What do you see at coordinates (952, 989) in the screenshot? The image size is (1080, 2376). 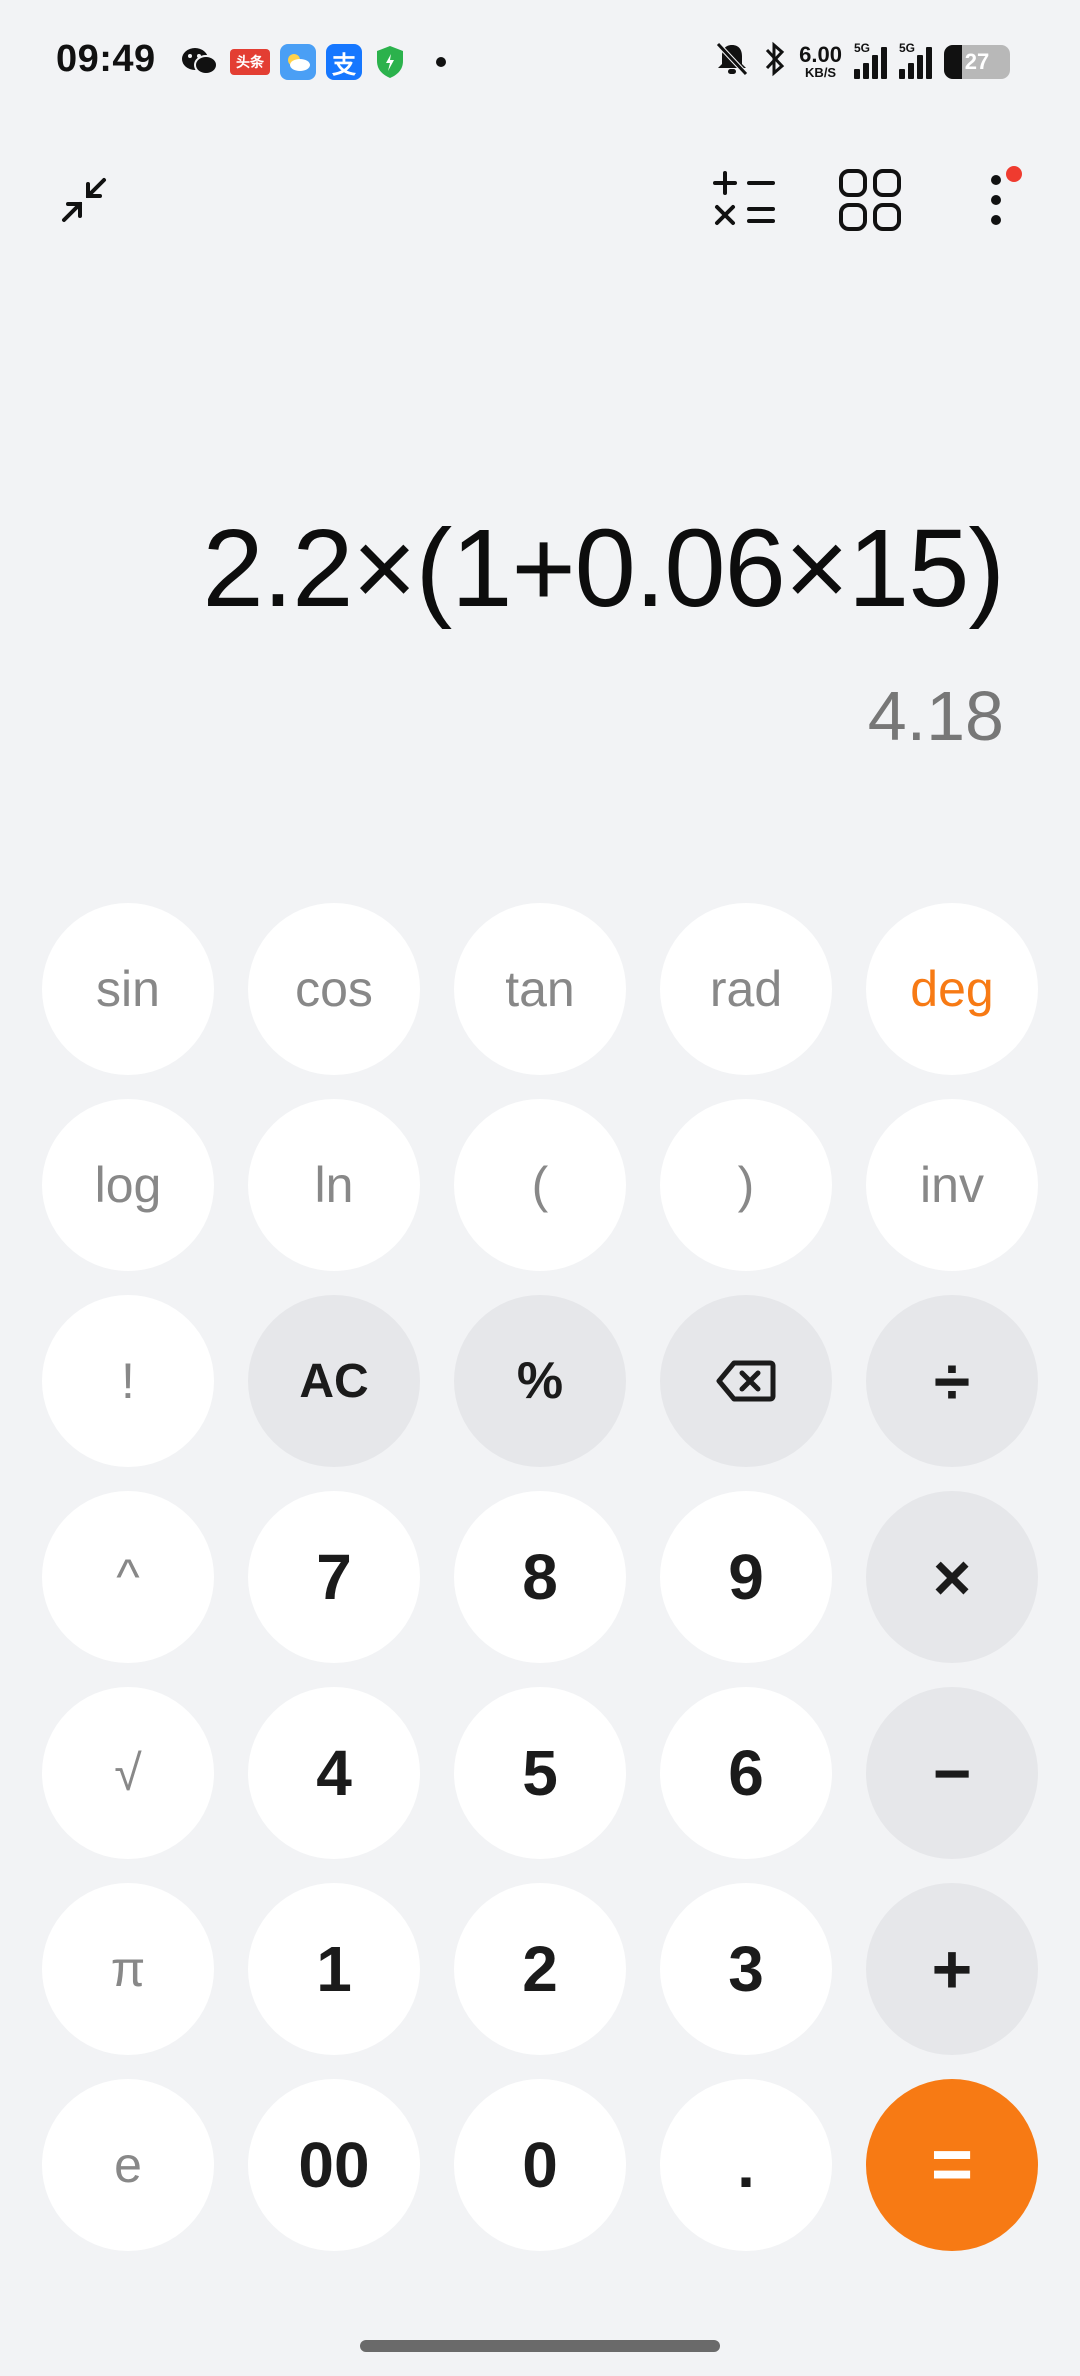 I see `deg-key: deg` at bounding box center [952, 989].